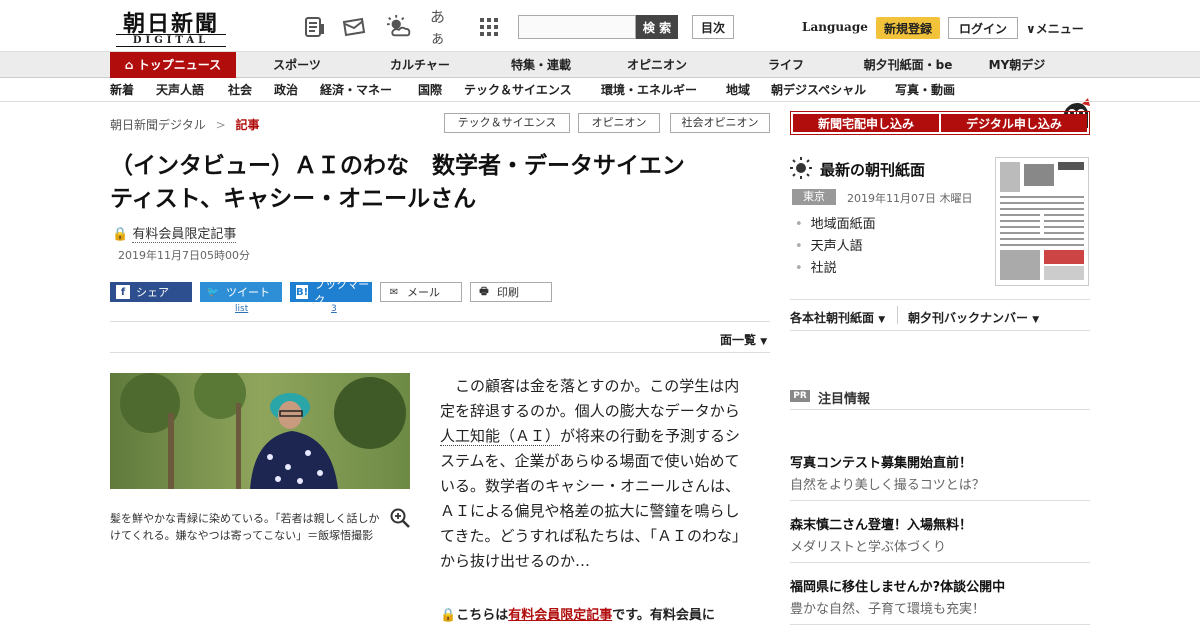 The height and width of the screenshot is (630, 1200). Describe the element at coordinates (151, 292) in the screenshot. I see `facebook-share-button: f シェア` at that location.